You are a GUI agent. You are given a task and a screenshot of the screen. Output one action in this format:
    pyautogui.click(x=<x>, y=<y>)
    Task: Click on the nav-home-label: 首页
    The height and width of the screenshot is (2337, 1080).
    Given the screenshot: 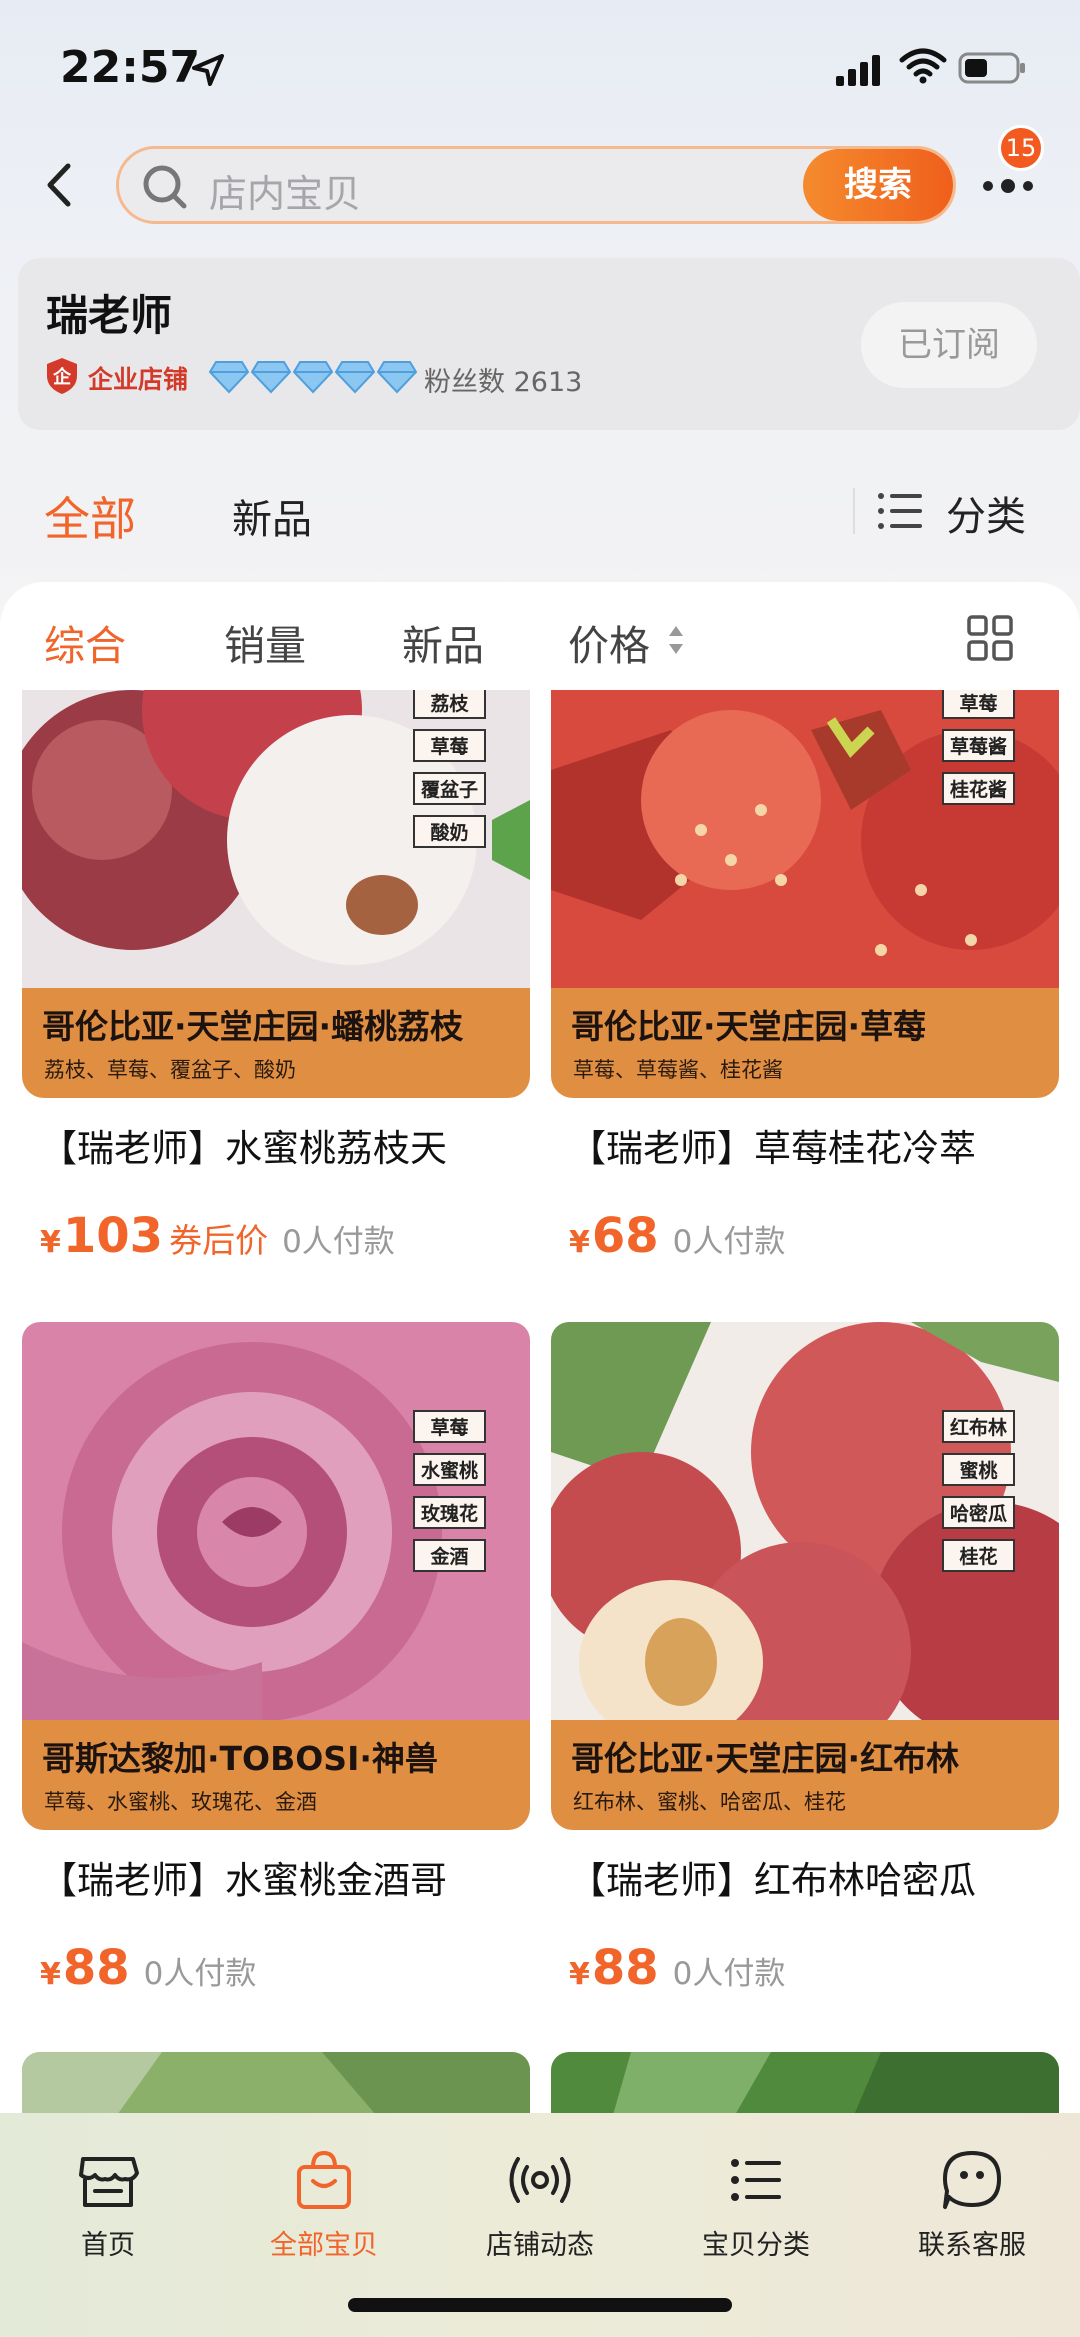 What is the action you would take?
    pyautogui.click(x=108, y=2245)
    